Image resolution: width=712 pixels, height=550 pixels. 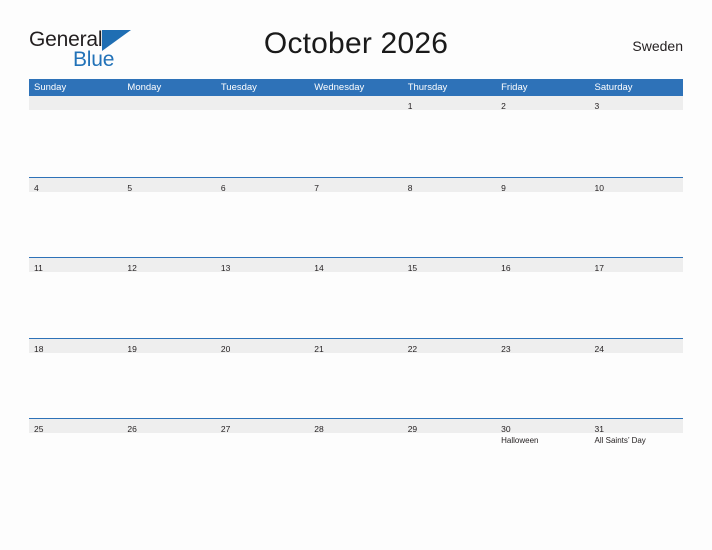 I want to click on calendar-day-12: 12, so click(x=169, y=298).